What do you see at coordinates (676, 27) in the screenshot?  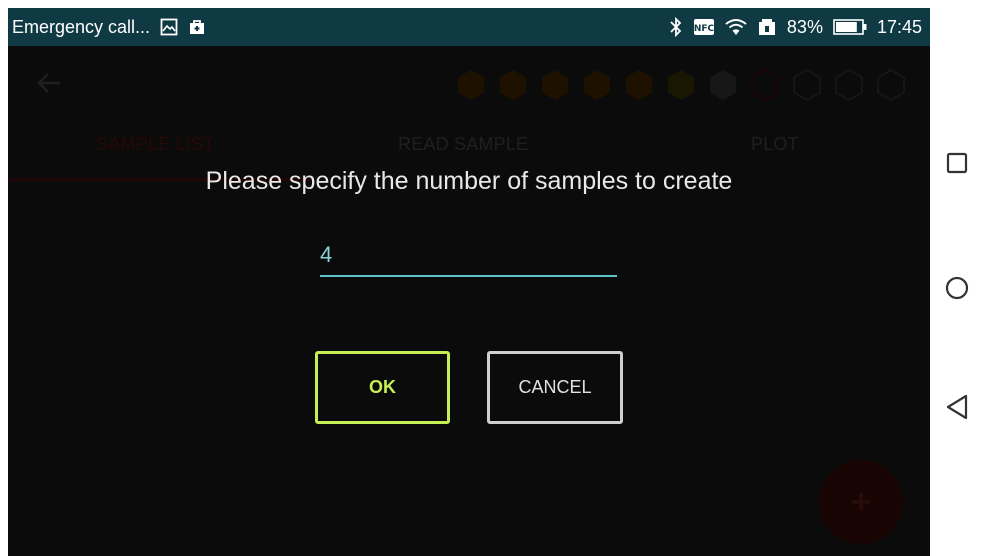 I see `bluetooth-icon` at bounding box center [676, 27].